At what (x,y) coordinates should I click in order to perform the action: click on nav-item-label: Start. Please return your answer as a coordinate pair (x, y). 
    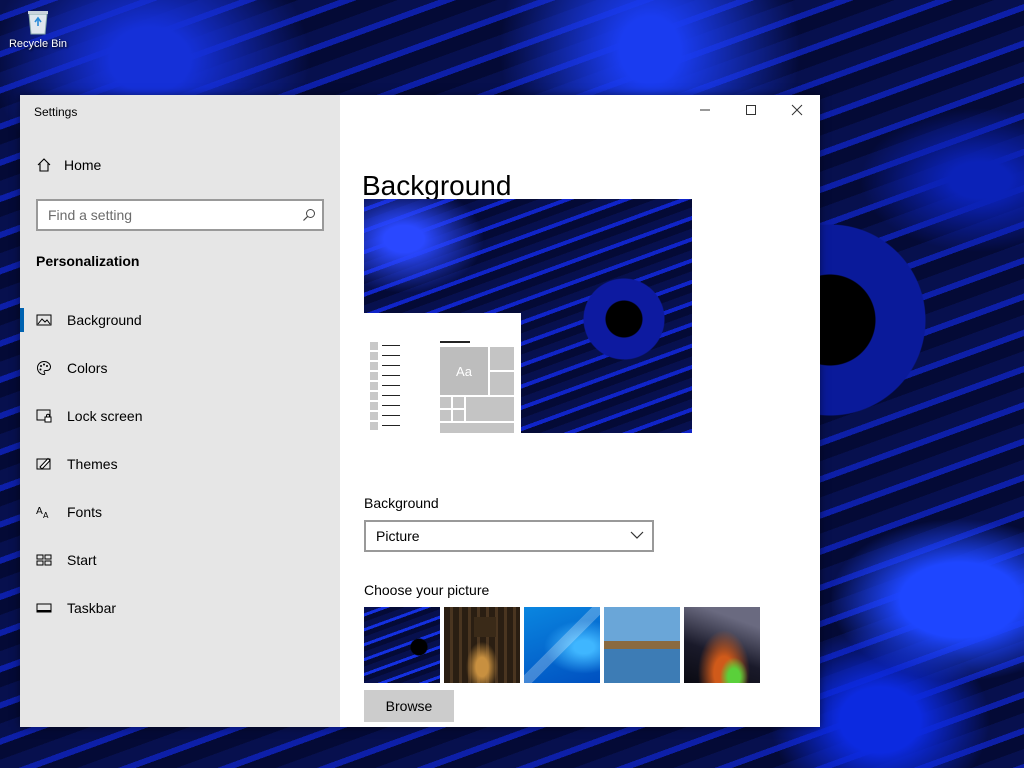
    Looking at the image, I should click on (82, 560).